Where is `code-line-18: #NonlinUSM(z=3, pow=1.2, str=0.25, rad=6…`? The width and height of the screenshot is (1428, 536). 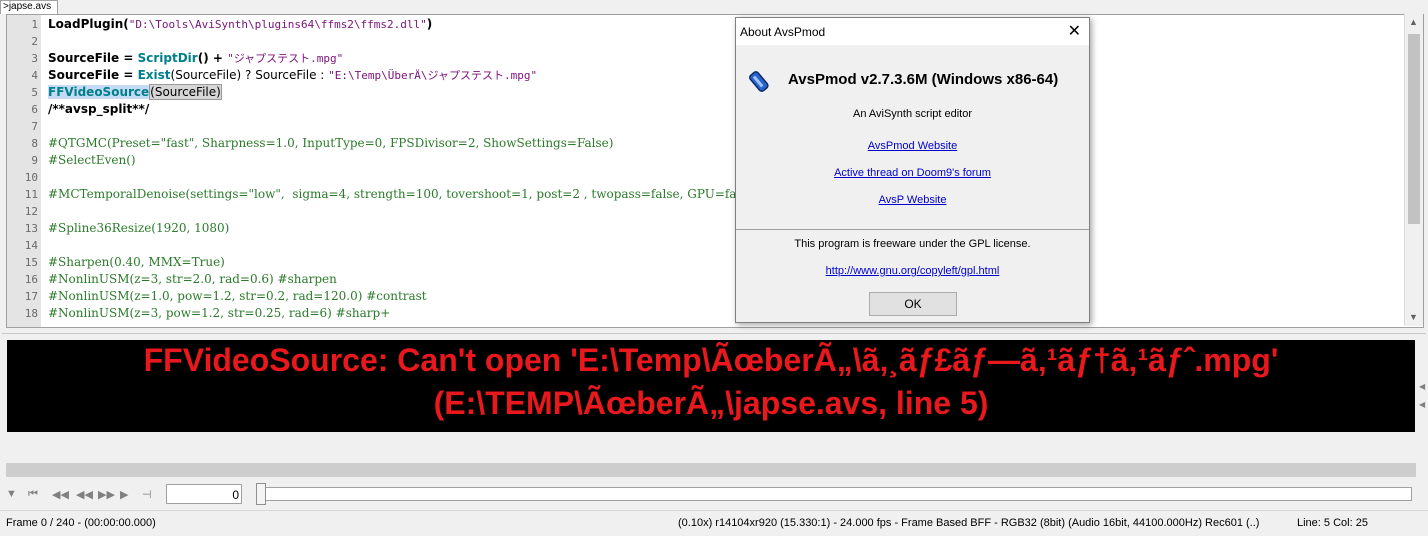 code-line-18: #NonlinUSM(z=3, pow=1.2, str=0.25, rad=6… is located at coordinates (219, 313).